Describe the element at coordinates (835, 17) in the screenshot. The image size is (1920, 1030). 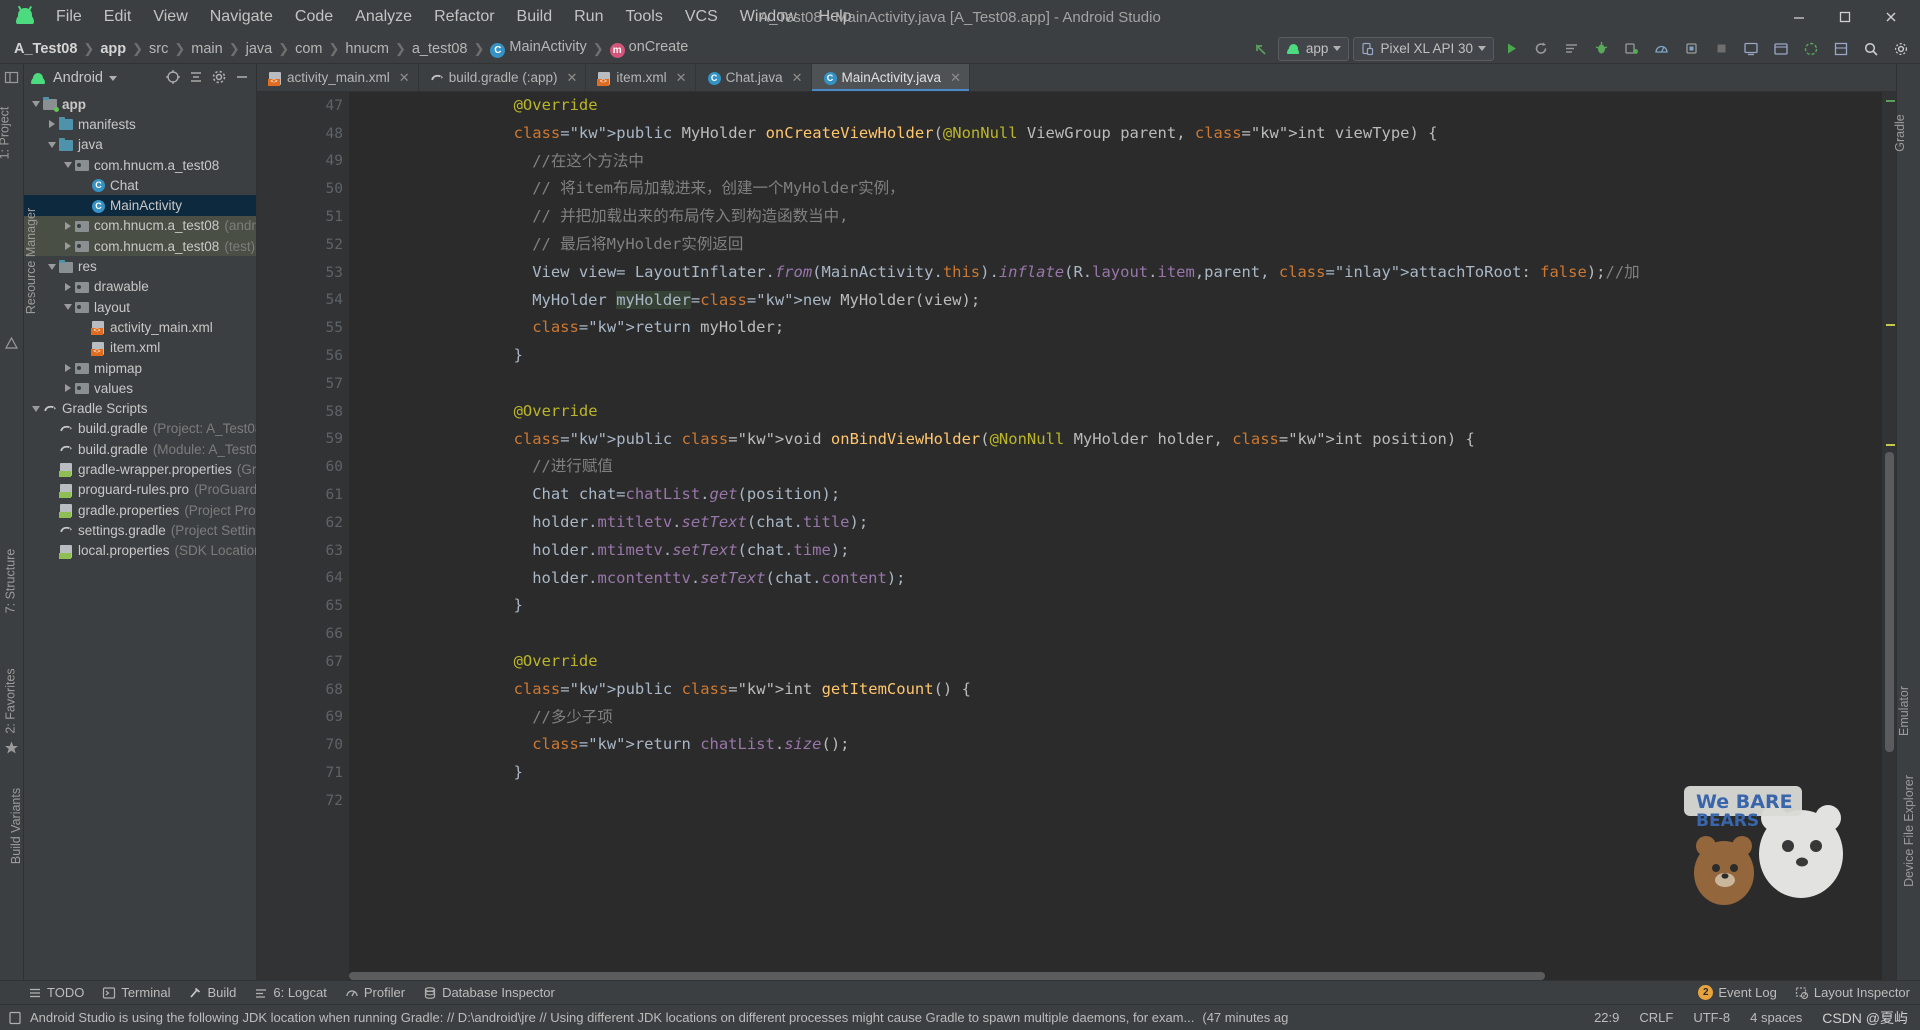
I see `menu-item-help: Help` at that location.